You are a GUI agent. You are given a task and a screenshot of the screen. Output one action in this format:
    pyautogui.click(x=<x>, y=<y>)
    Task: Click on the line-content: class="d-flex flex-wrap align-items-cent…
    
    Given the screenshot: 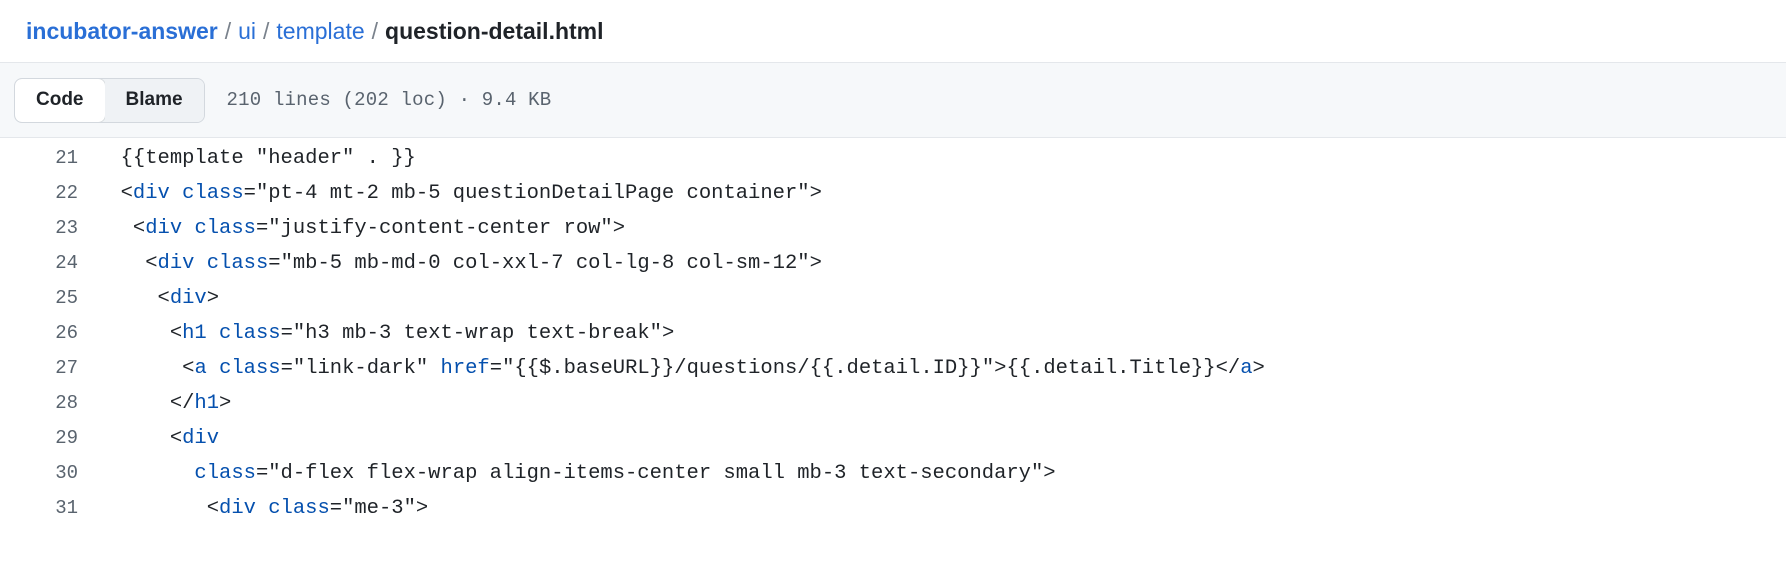 What is the action you would take?
    pyautogui.click(x=941, y=473)
    